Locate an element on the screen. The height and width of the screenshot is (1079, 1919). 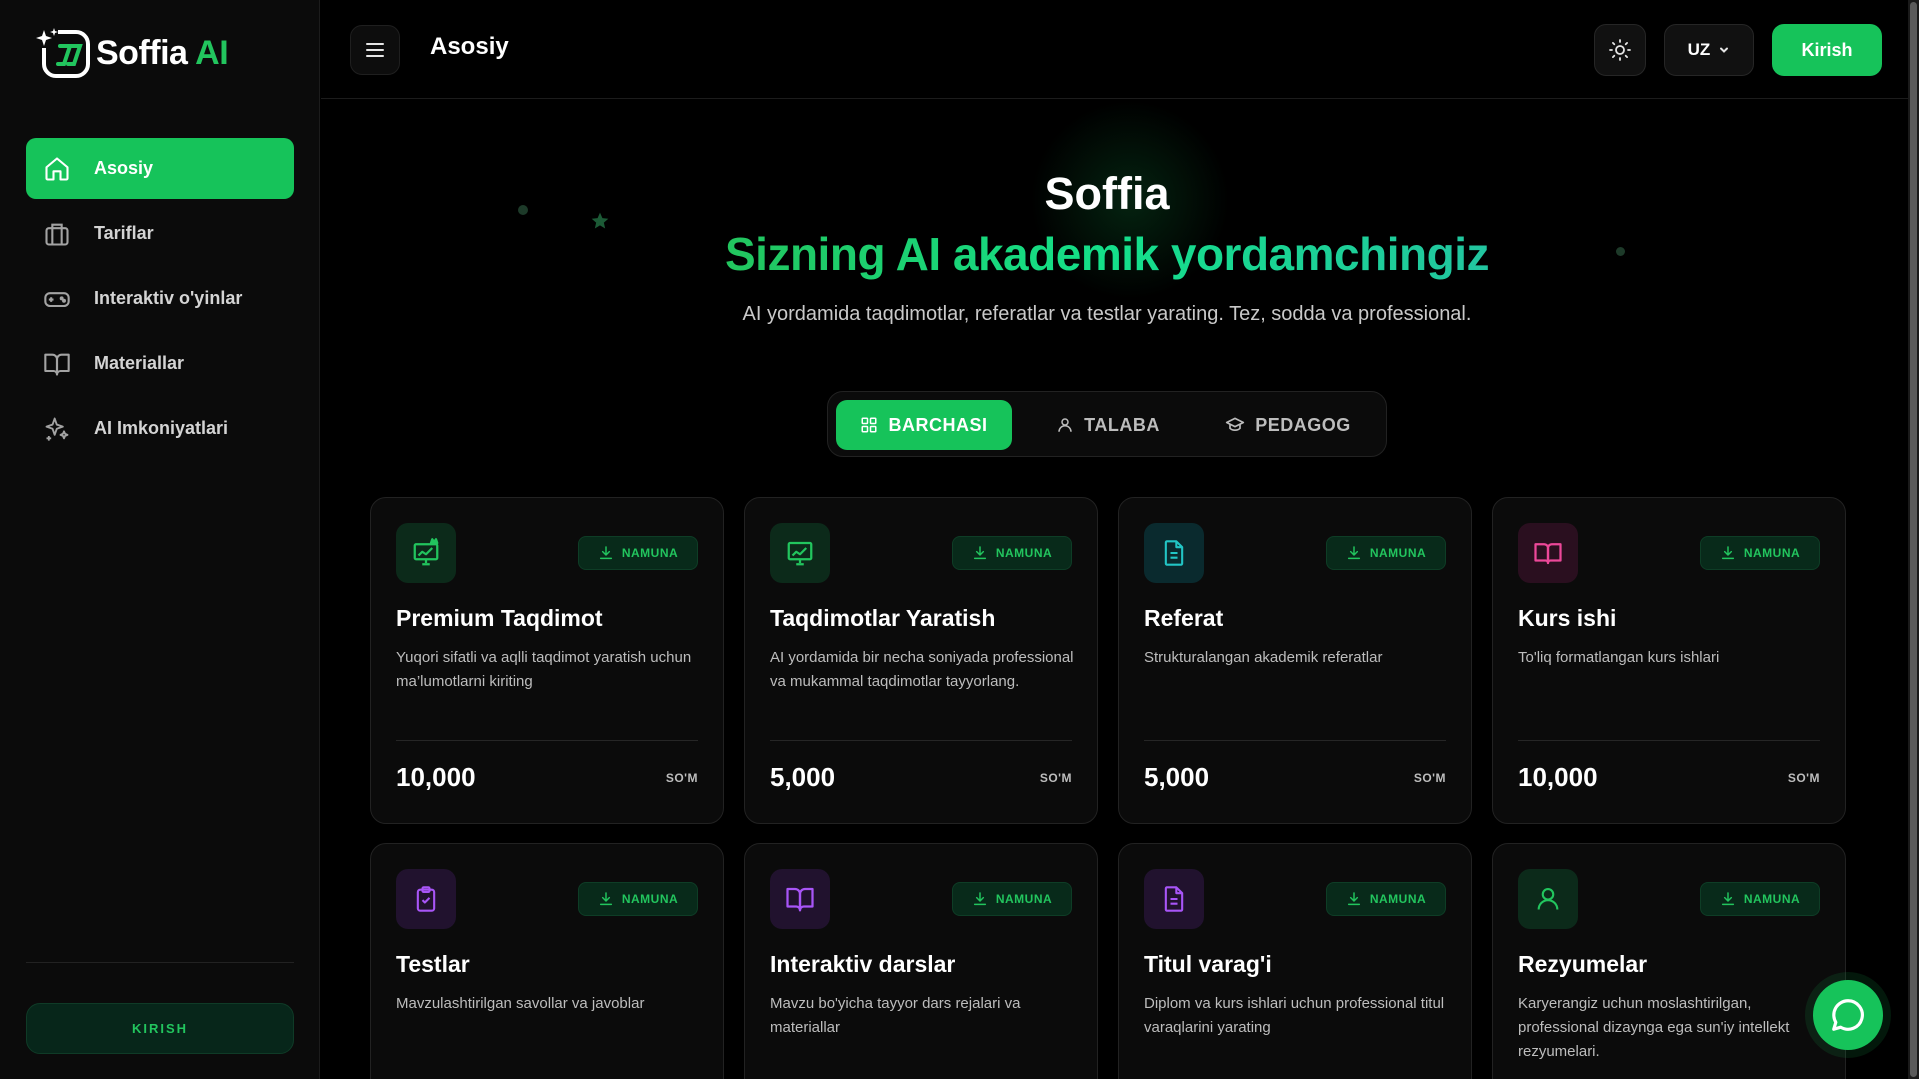
card-price: 10,000 is located at coordinates (1558, 777).